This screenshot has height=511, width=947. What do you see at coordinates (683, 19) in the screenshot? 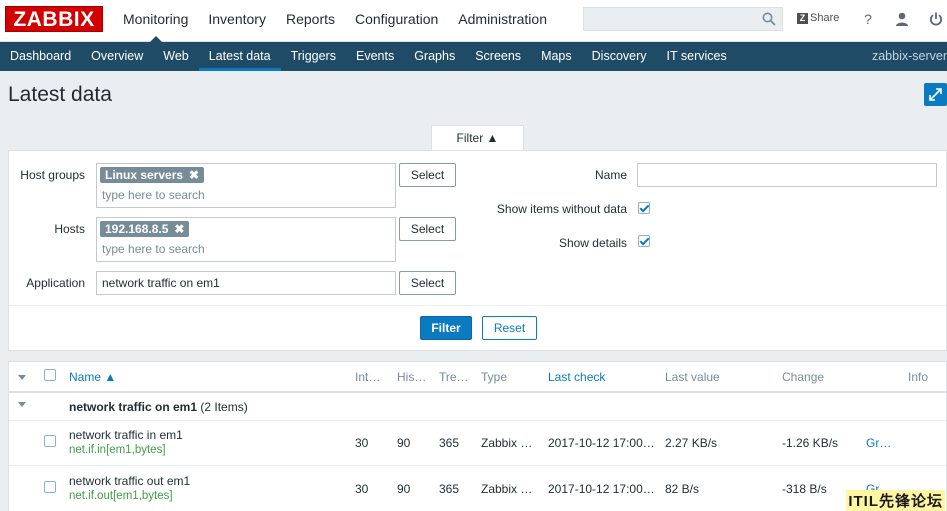
I see `global-search-input` at bounding box center [683, 19].